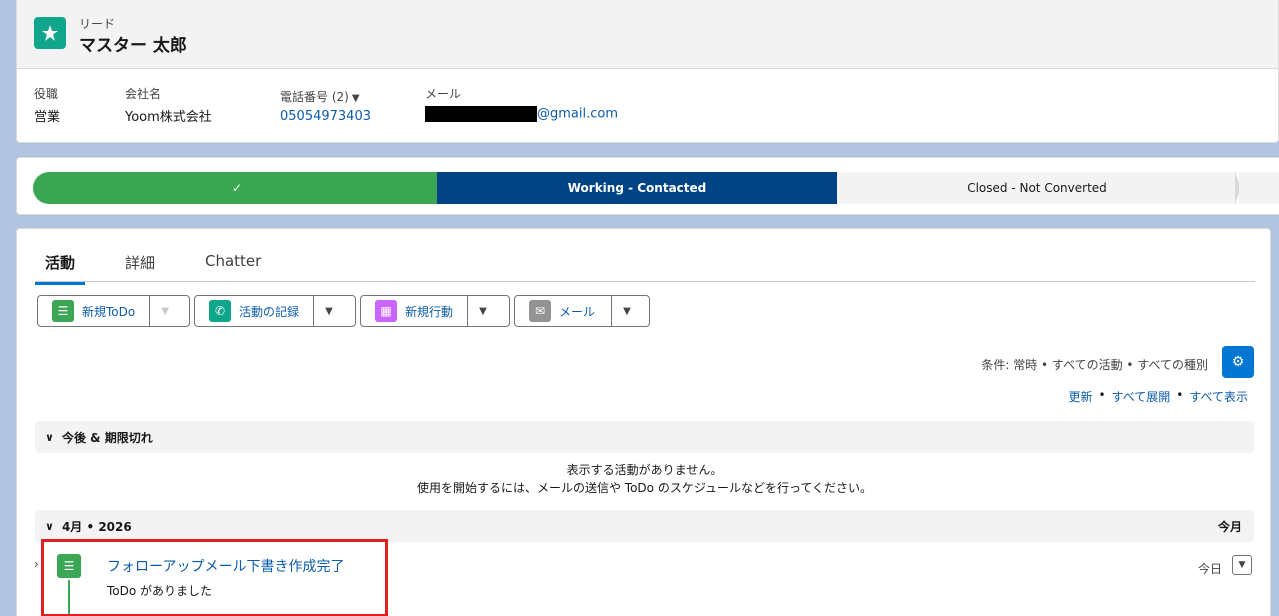  Describe the element at coordinates (255, 311) in the screenshot. I see `log-activity-button: ✆ 活動の記録` at that location.